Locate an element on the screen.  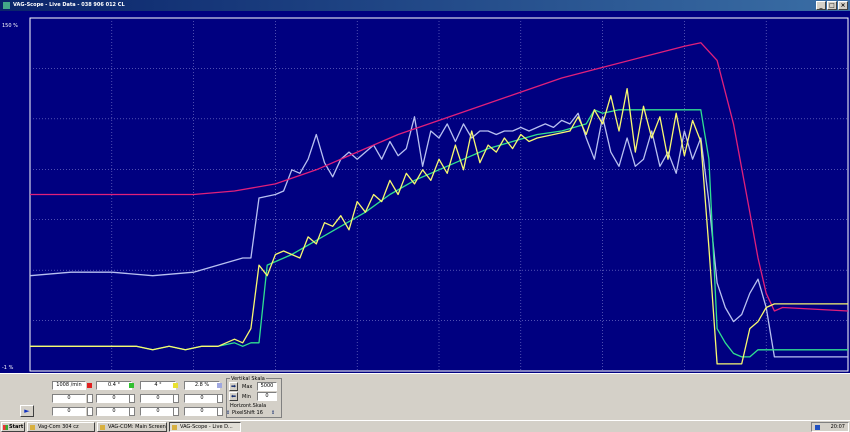
channel4-value-field: 2.8 % is located at coordinates (202, 385).